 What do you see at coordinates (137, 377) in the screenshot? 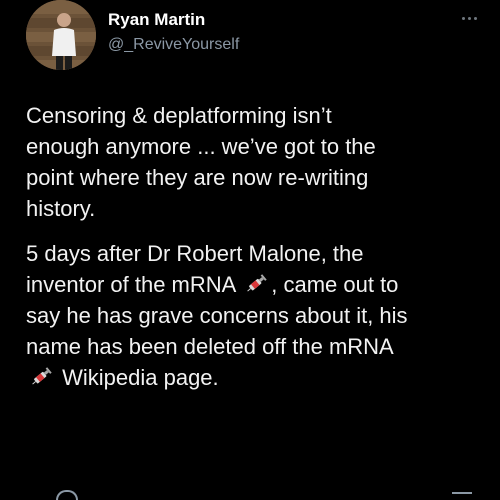
I see `tweet-text-segment: Wikipedia page.` at bounding box center [137, 377].